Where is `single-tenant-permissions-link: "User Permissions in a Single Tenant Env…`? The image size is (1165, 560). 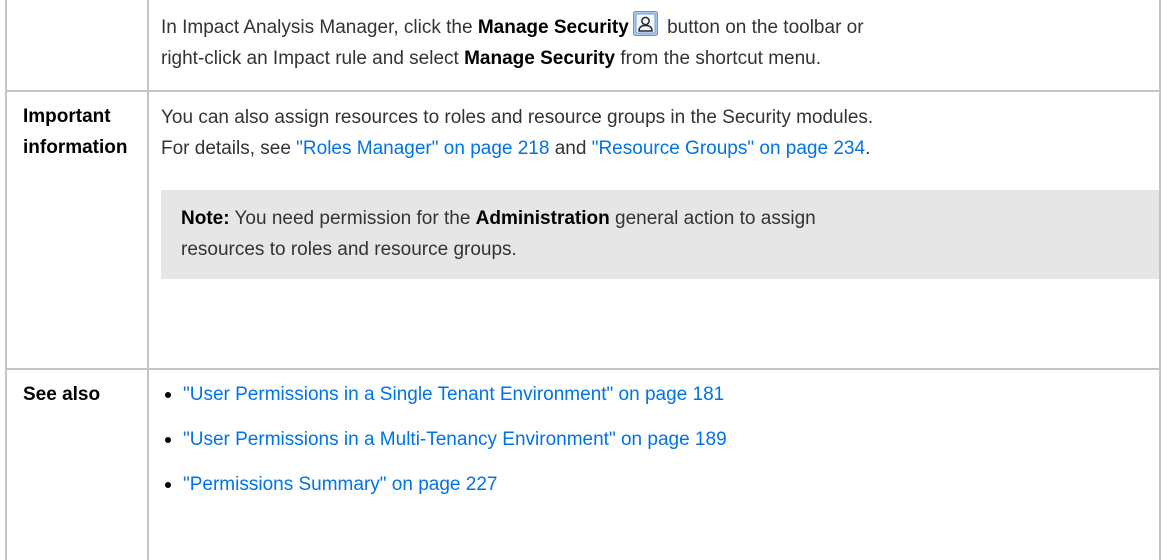 single-tenant-permissions-link: "User Permissions in a Single Tenant Env… is located at coordinates (453, 394).